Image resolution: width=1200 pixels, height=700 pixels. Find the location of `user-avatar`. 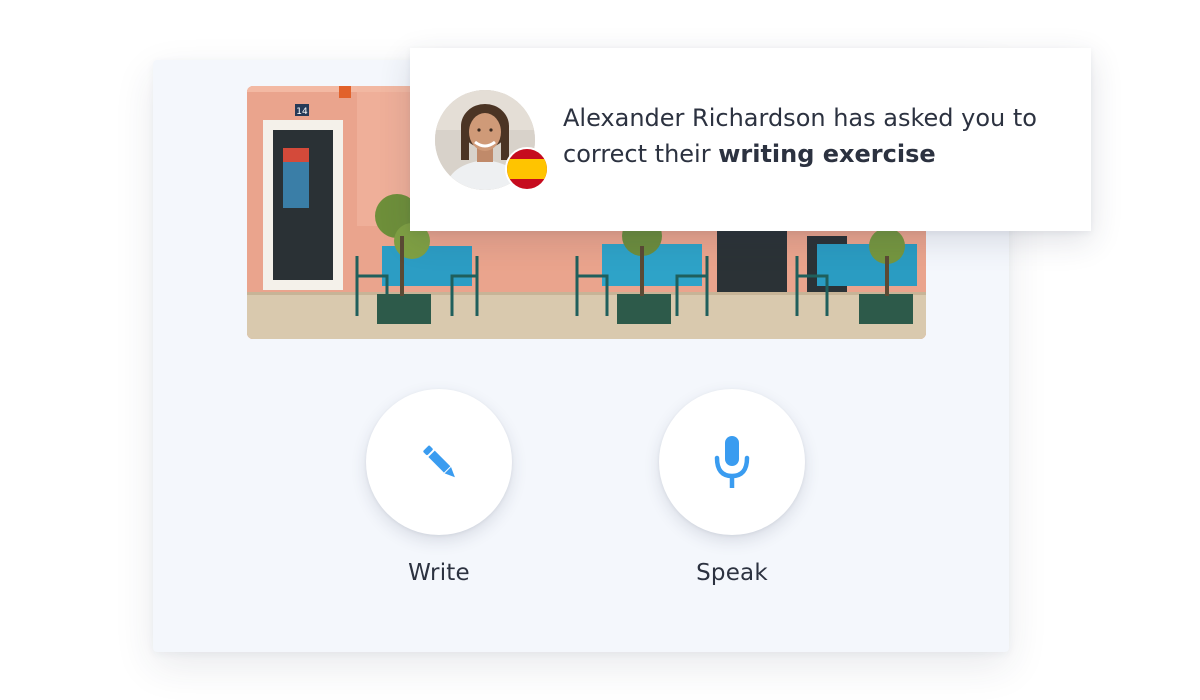

user-avatar is located at coordinates (492, 140).